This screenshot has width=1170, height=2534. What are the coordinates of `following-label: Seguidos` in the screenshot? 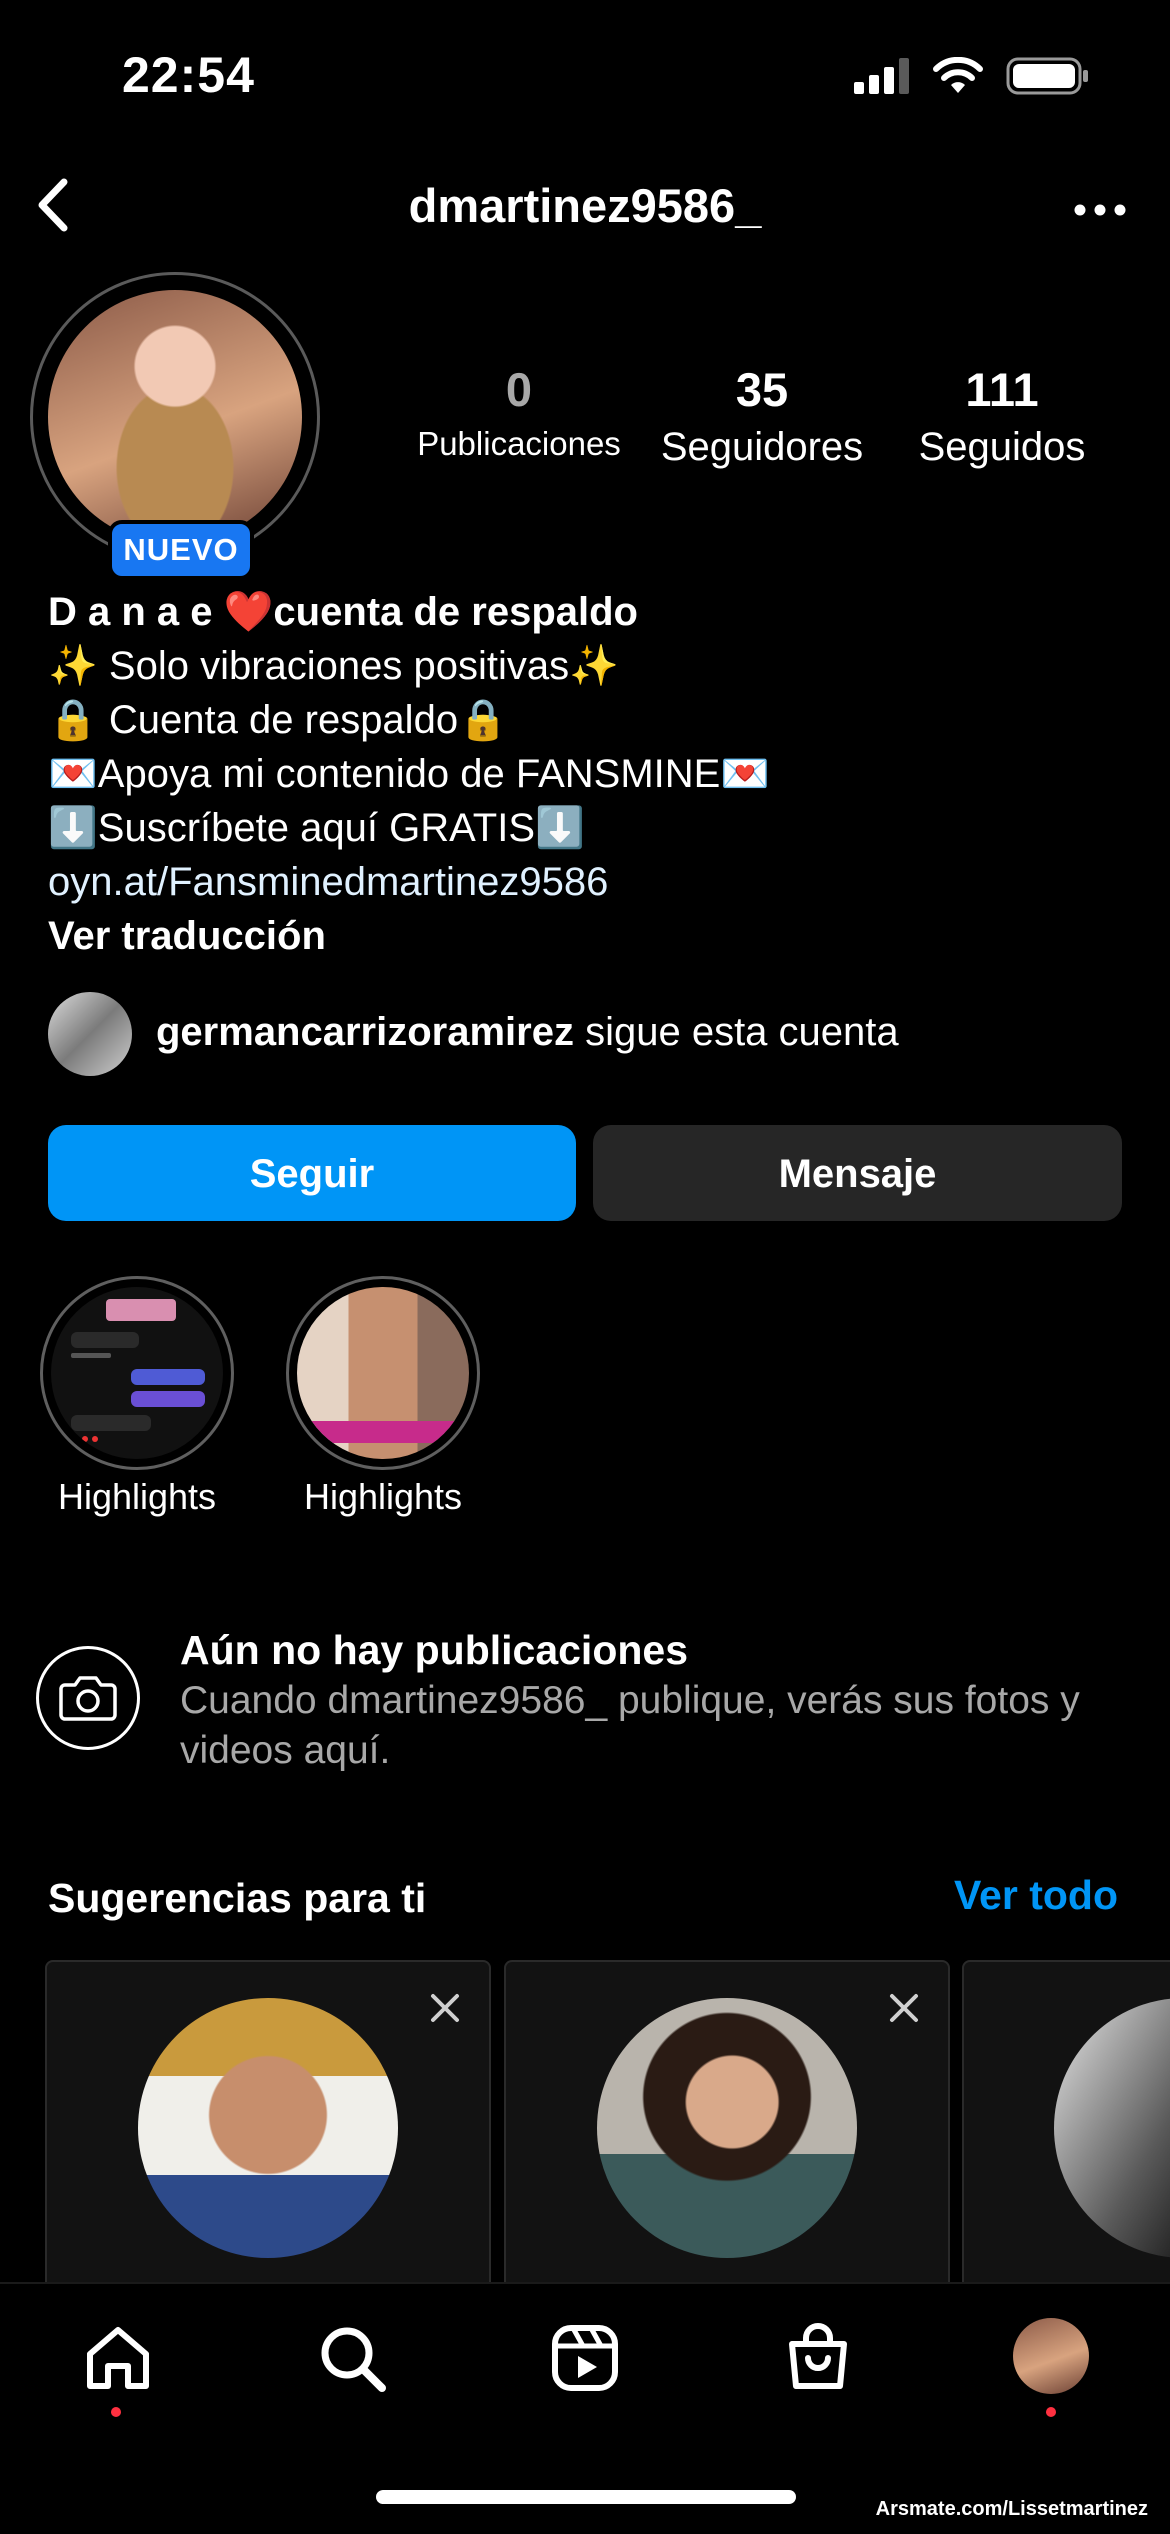 It's located at (1002, 447).